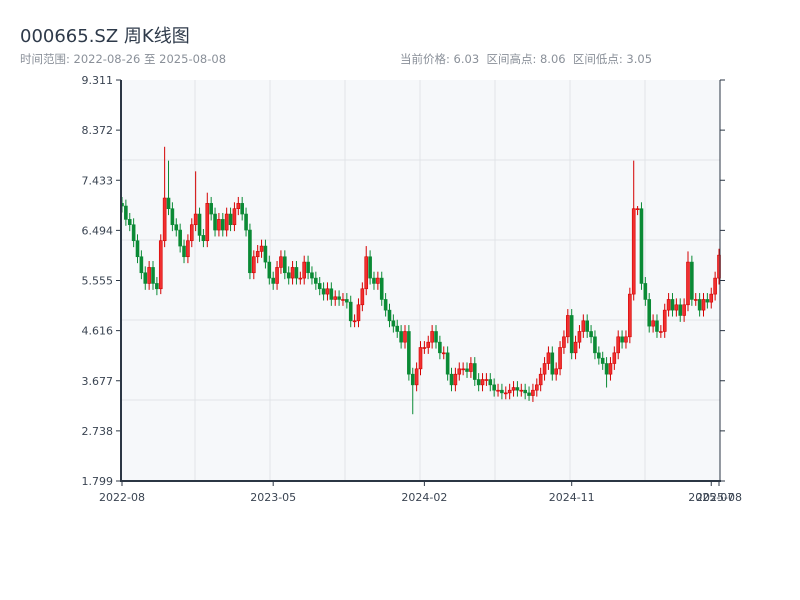 The width and height of the screenshot is (800, 600). What do you see at coordinates (98, 230) in the screenshot?
I see `y-tick-label: 6.494` at bounding box center [98, 230].